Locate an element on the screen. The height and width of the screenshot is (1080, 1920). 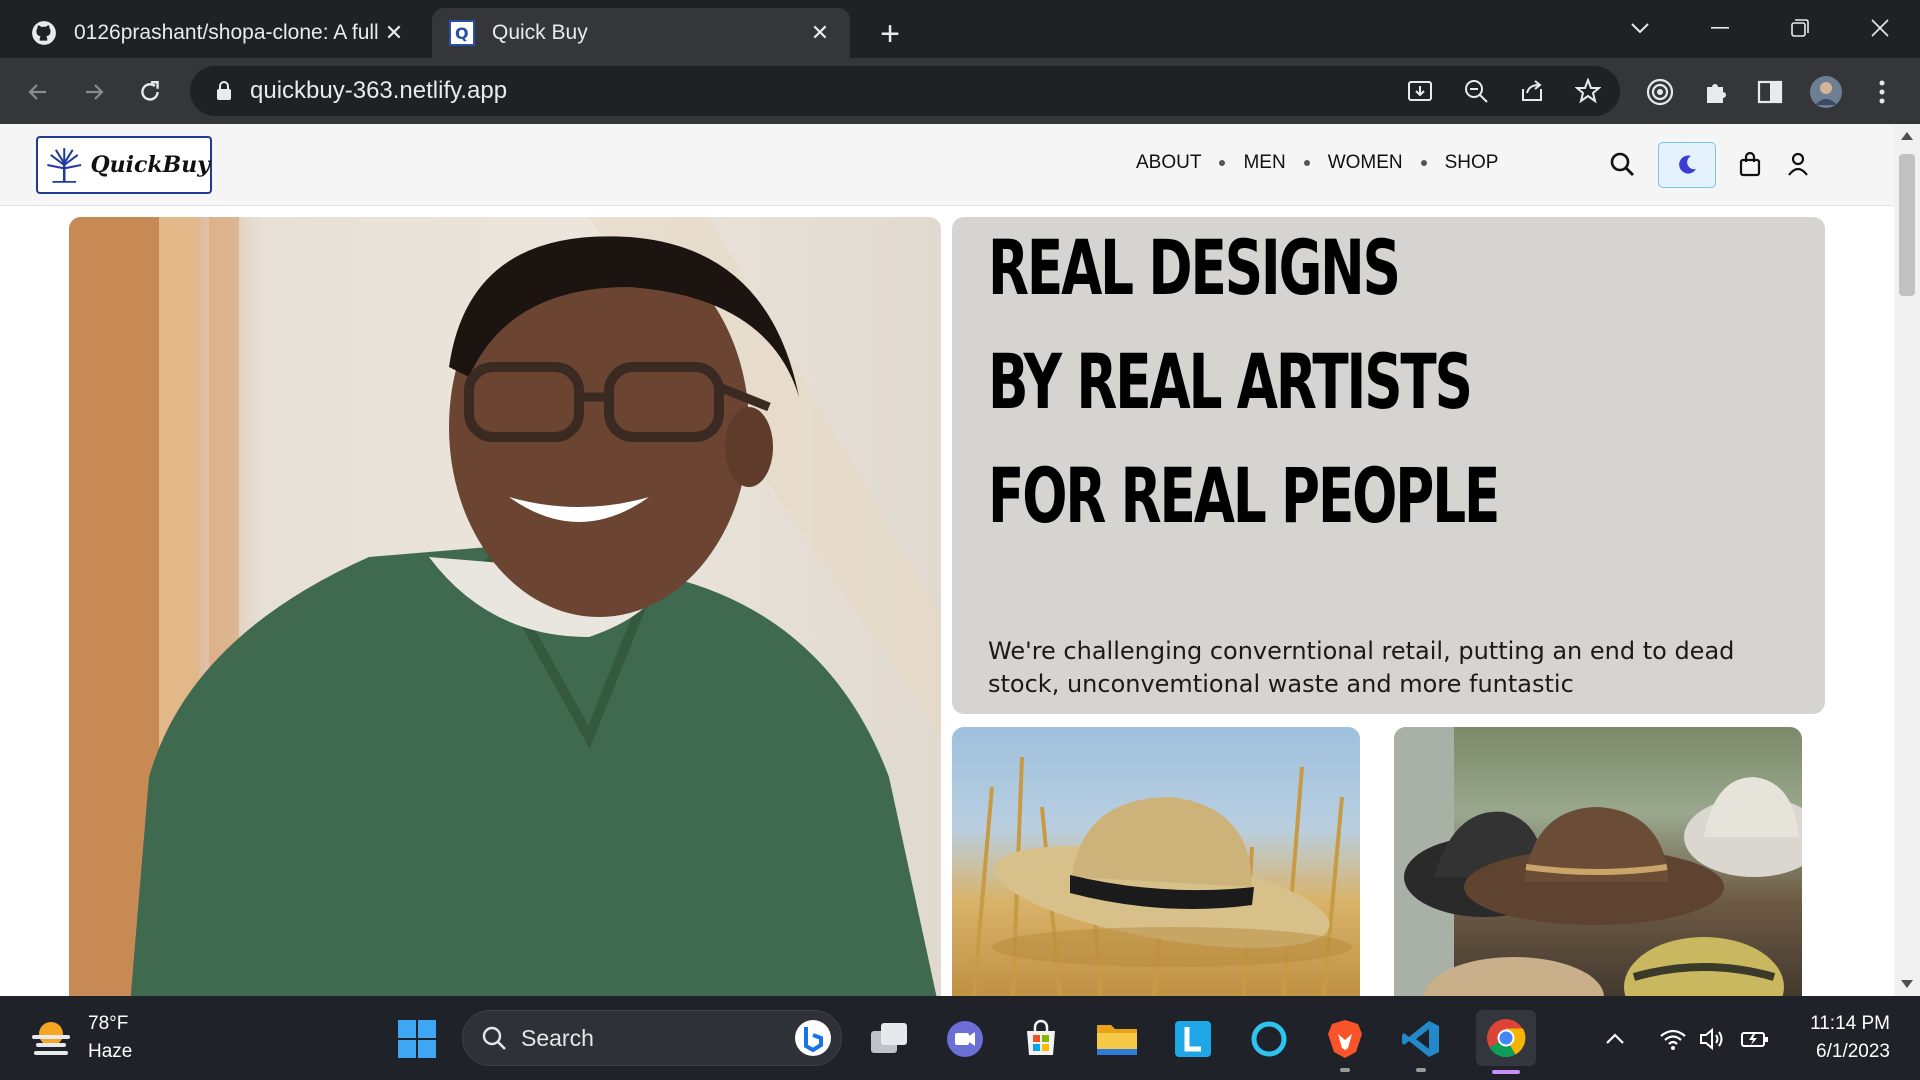
l-app-icon is located at coordinates (1193, 1039).